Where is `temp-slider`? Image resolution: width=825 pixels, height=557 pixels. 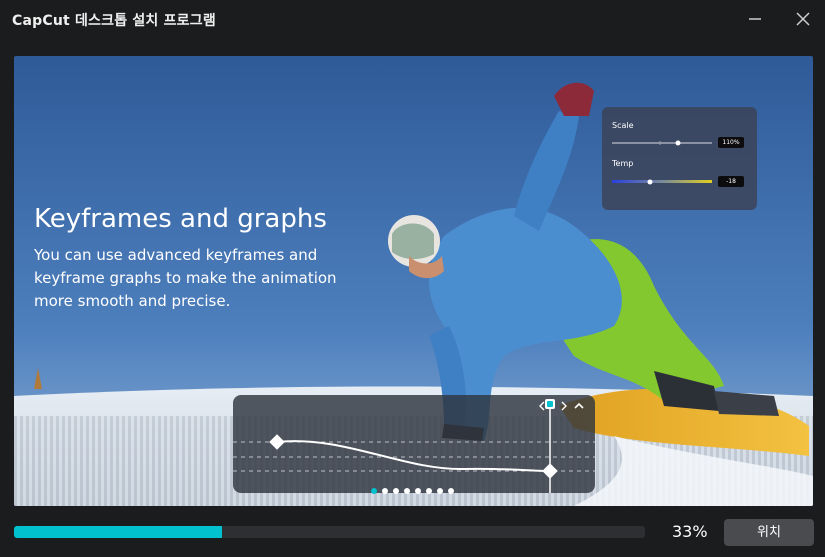
temp-slider is located at coordinates (662, 182).